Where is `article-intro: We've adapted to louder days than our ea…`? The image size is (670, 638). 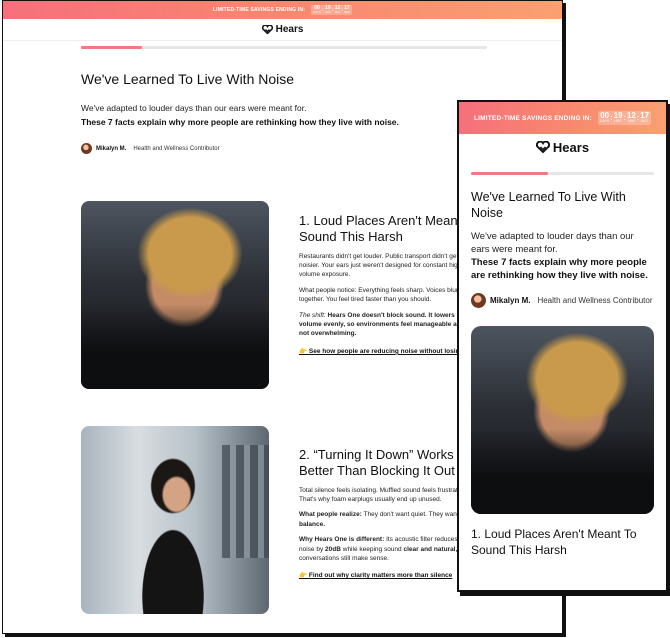 article-intro: We've adapted to louder days than our ea… is located at coordinates (552, 242).